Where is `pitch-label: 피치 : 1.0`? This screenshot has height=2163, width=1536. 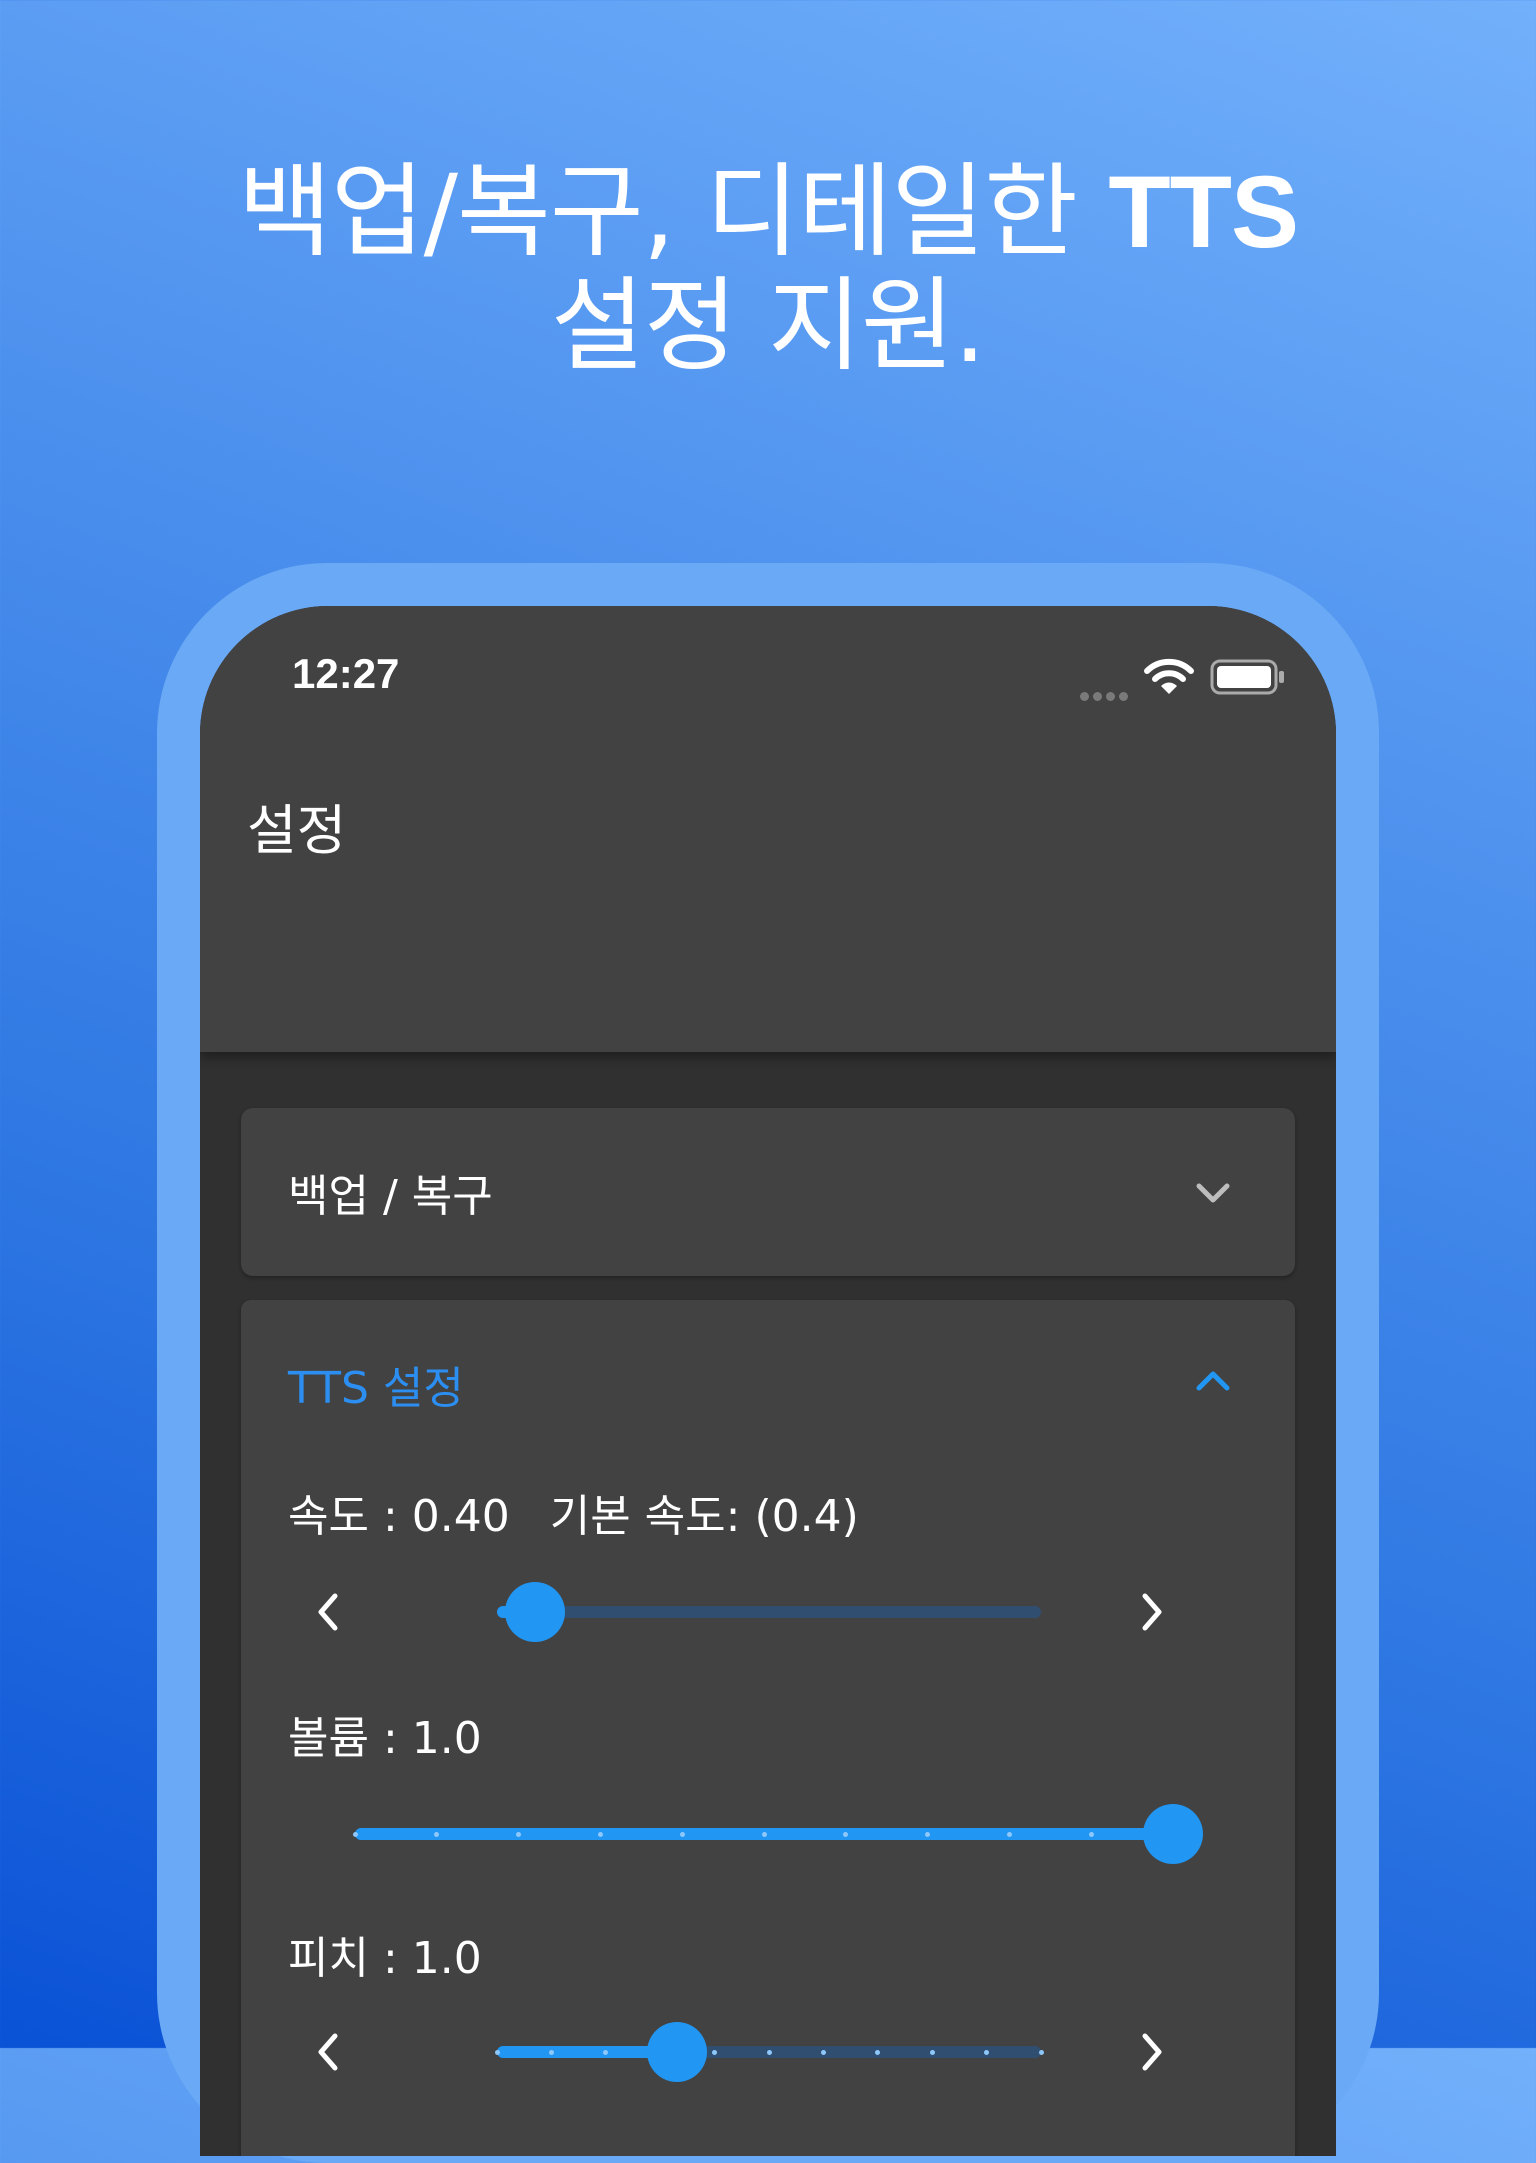
pitch-label: 피치 : 1.0 is located at coordinates (385, 1958).